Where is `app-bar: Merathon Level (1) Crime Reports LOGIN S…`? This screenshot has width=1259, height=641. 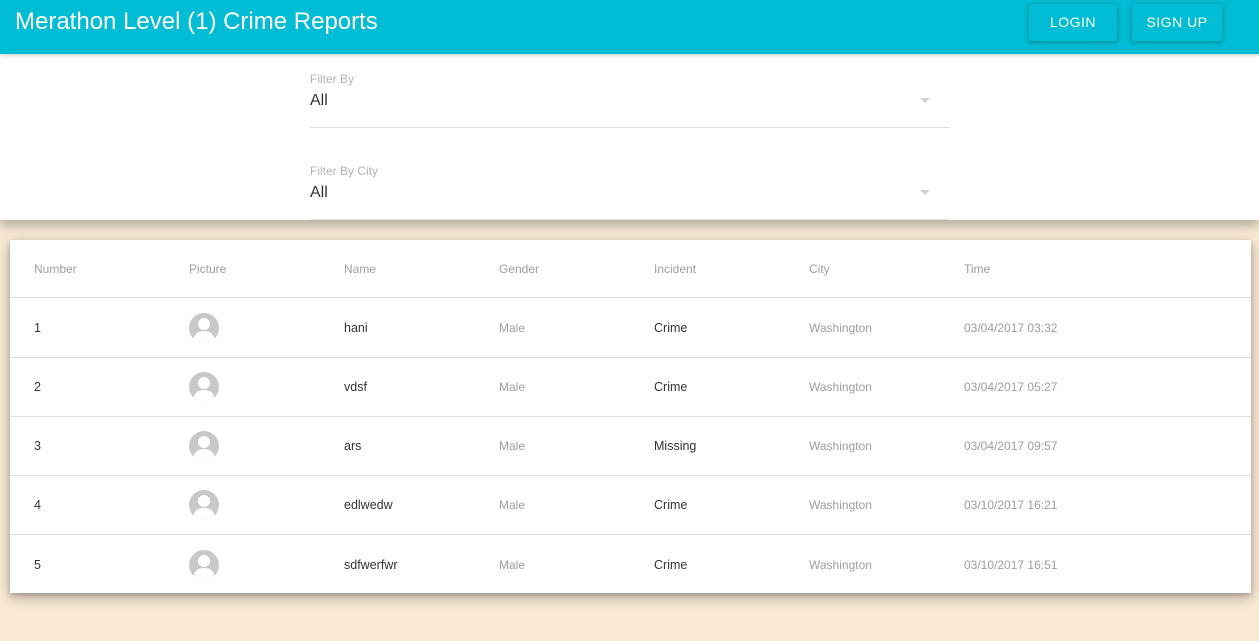
app-bar: Merathon Level (1) Crime Reports LOGIN S… is located at coordinates (629, 27).